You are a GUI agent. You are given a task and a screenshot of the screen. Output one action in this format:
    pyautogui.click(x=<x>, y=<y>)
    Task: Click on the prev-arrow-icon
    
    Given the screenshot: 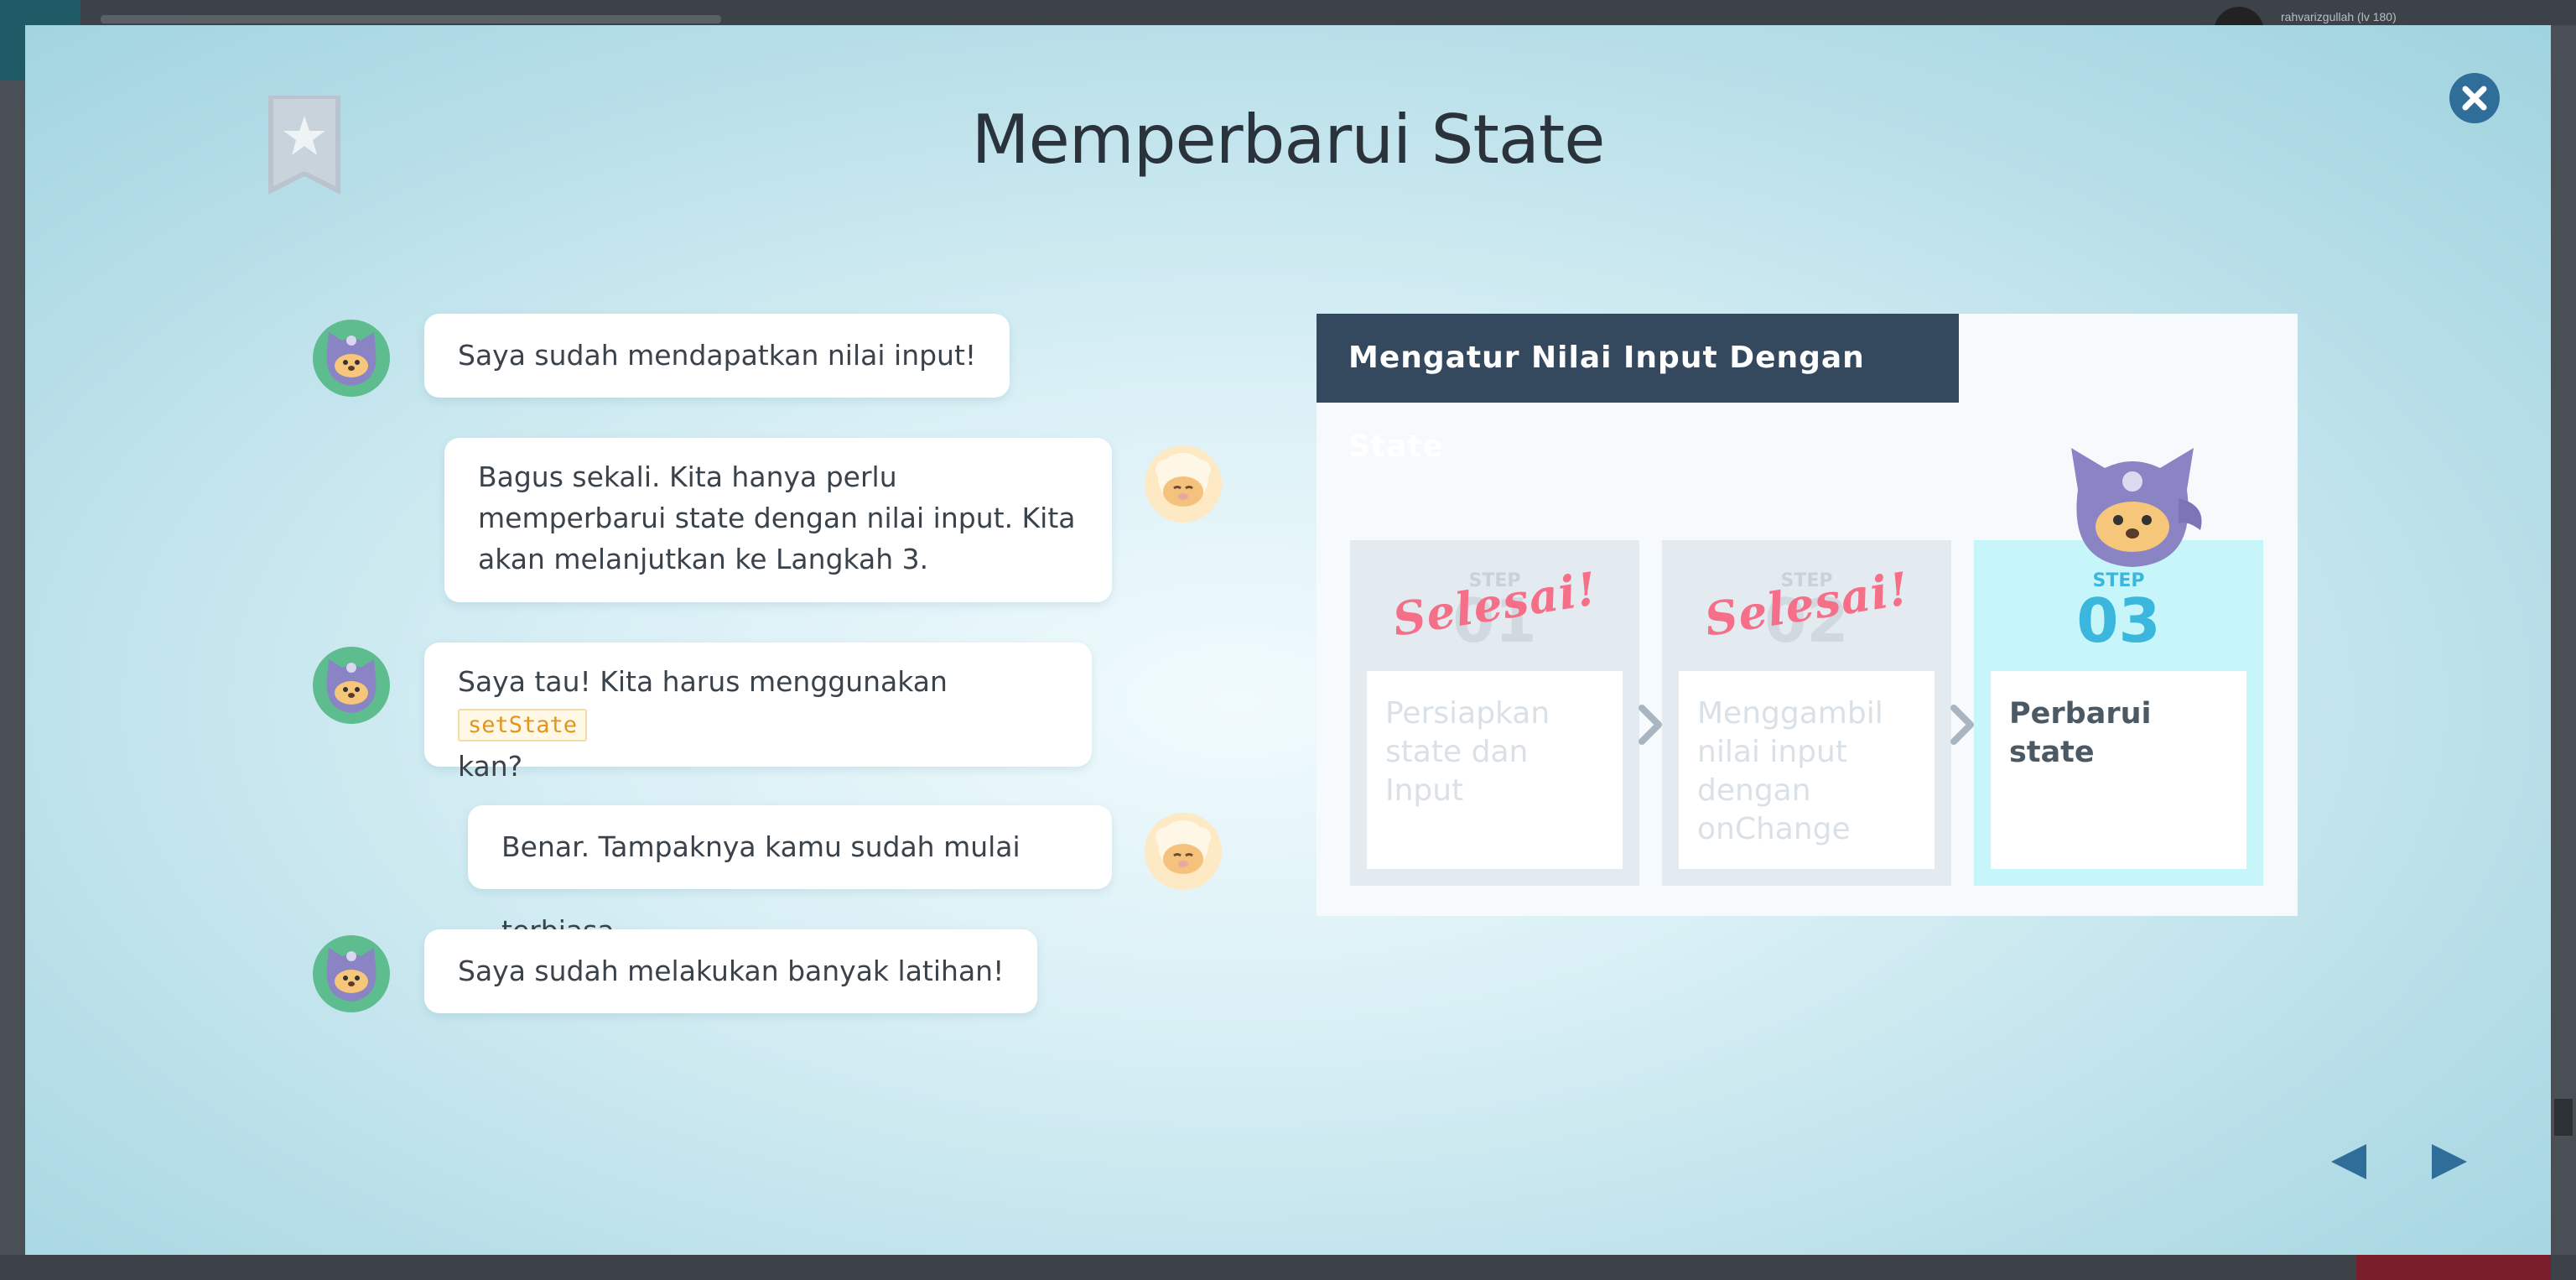 What is the action you would take?
    pyautogui.click(x=2349, y=1162)
    